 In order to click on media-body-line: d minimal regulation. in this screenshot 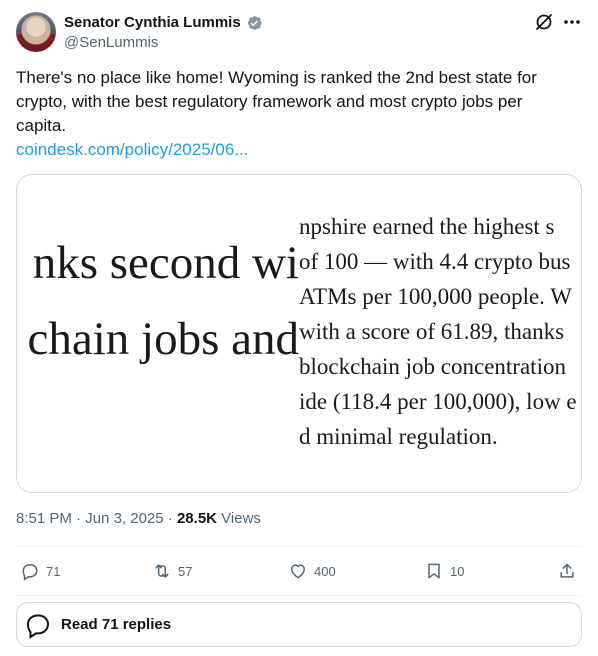, I will do `click(398, 436)`.